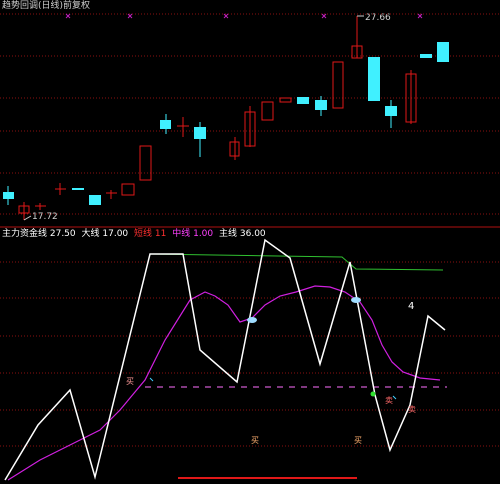  I want to click on low-marker, so click(27, 218).